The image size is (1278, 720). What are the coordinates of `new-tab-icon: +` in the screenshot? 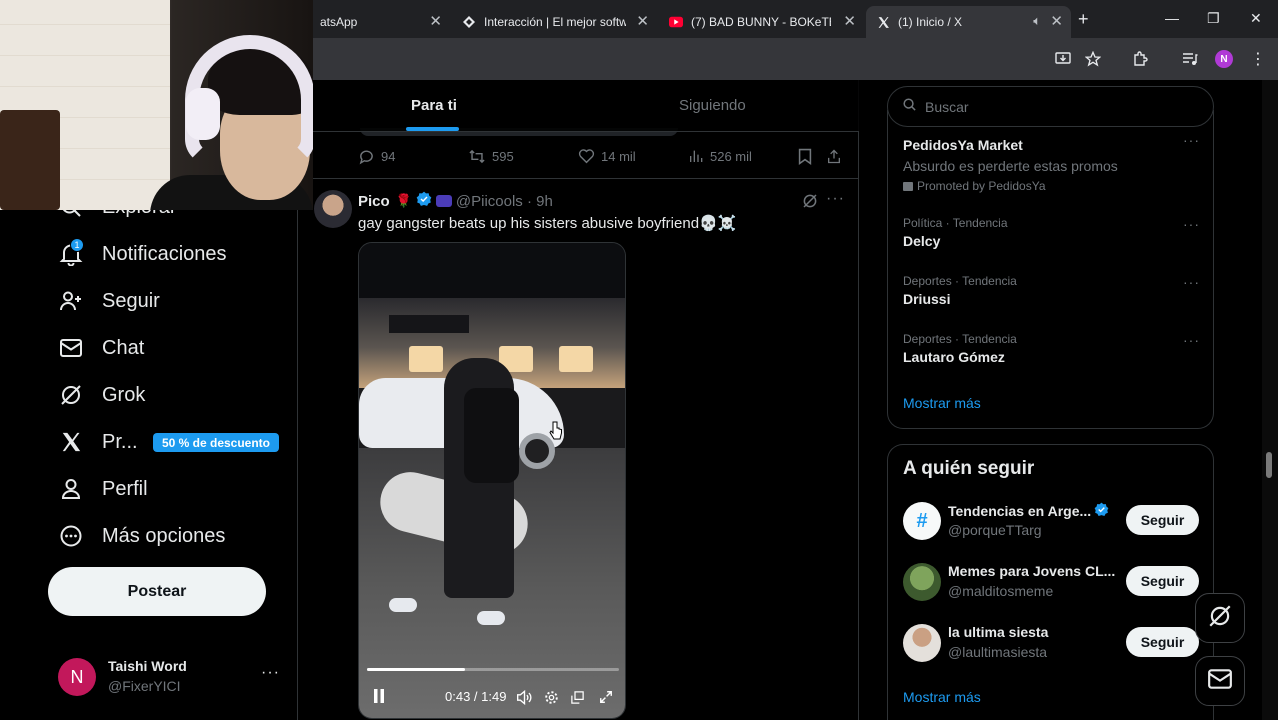 It's located at (1083, 19).